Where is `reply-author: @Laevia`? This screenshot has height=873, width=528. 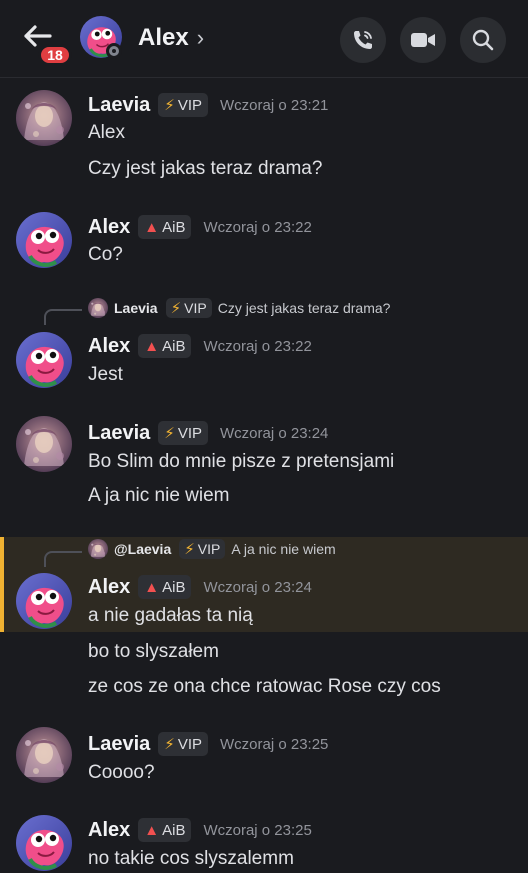 reply-author: @Laevia is located at coordinates (143, 549).